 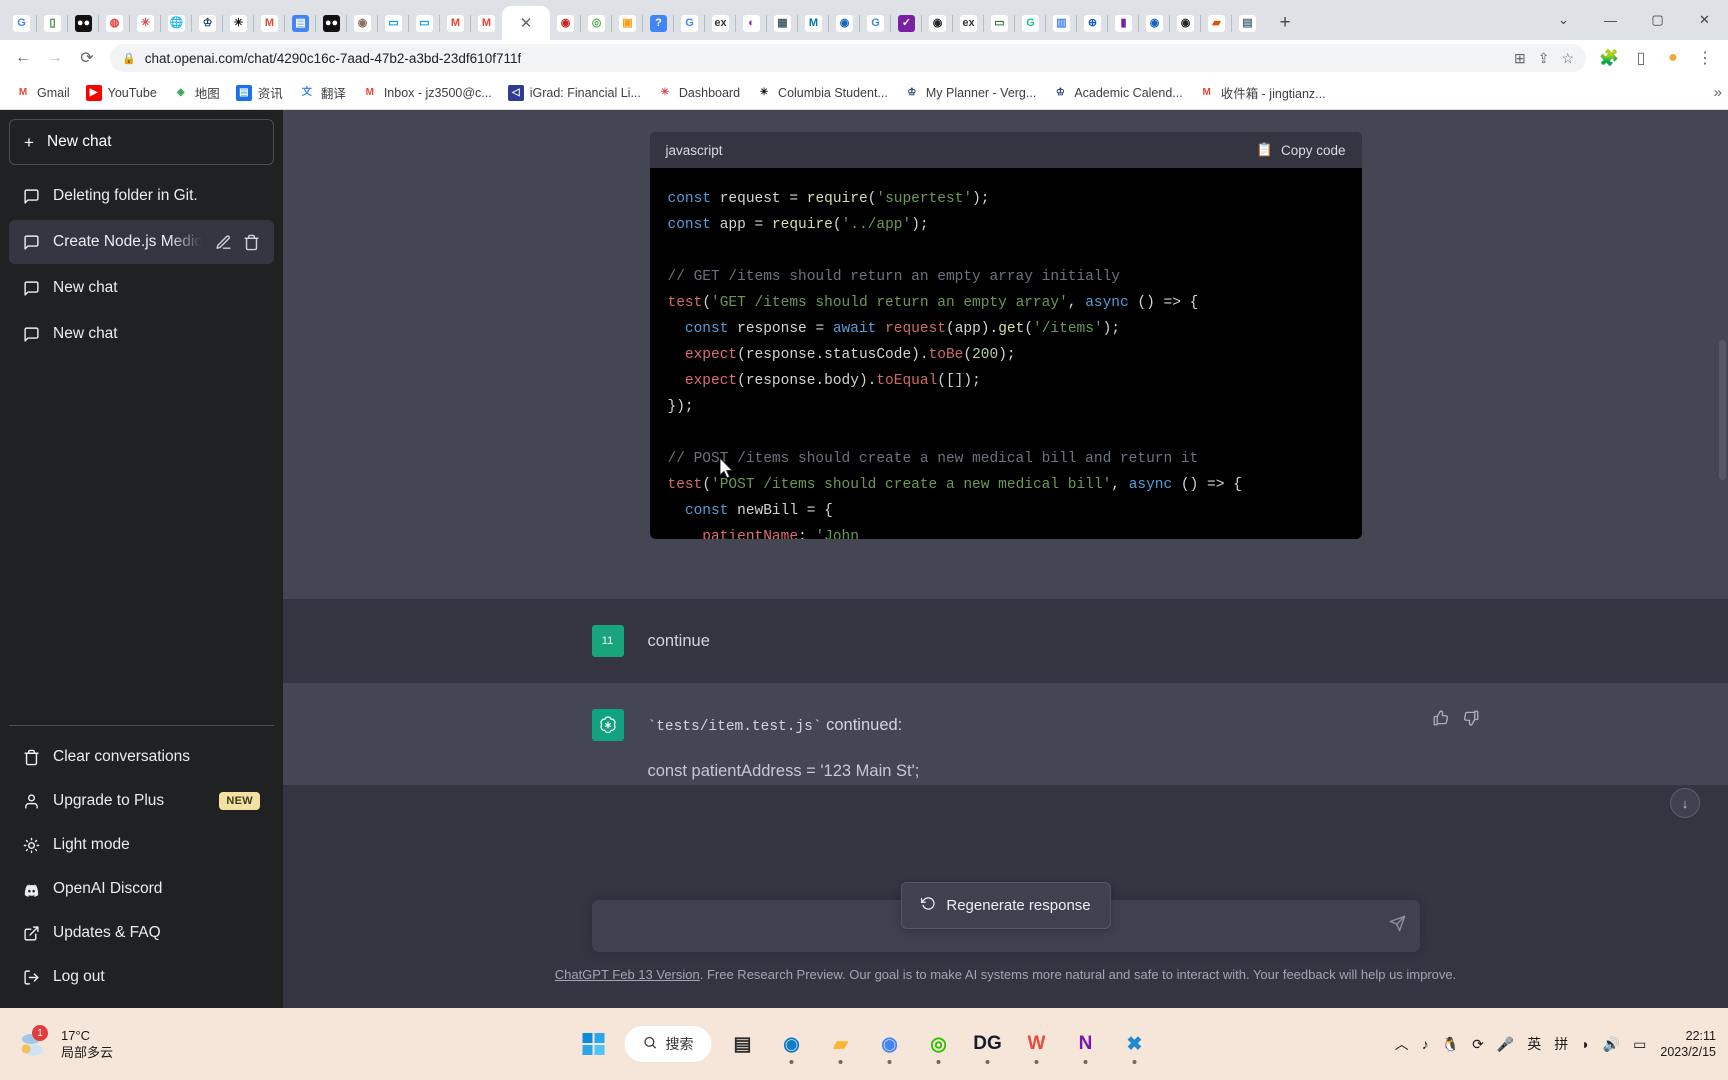 What do you see at coordinates (238, 23) in the screenshot?
I see `browser-tab-asterisk: ✳` at bounding box center [238, 23].